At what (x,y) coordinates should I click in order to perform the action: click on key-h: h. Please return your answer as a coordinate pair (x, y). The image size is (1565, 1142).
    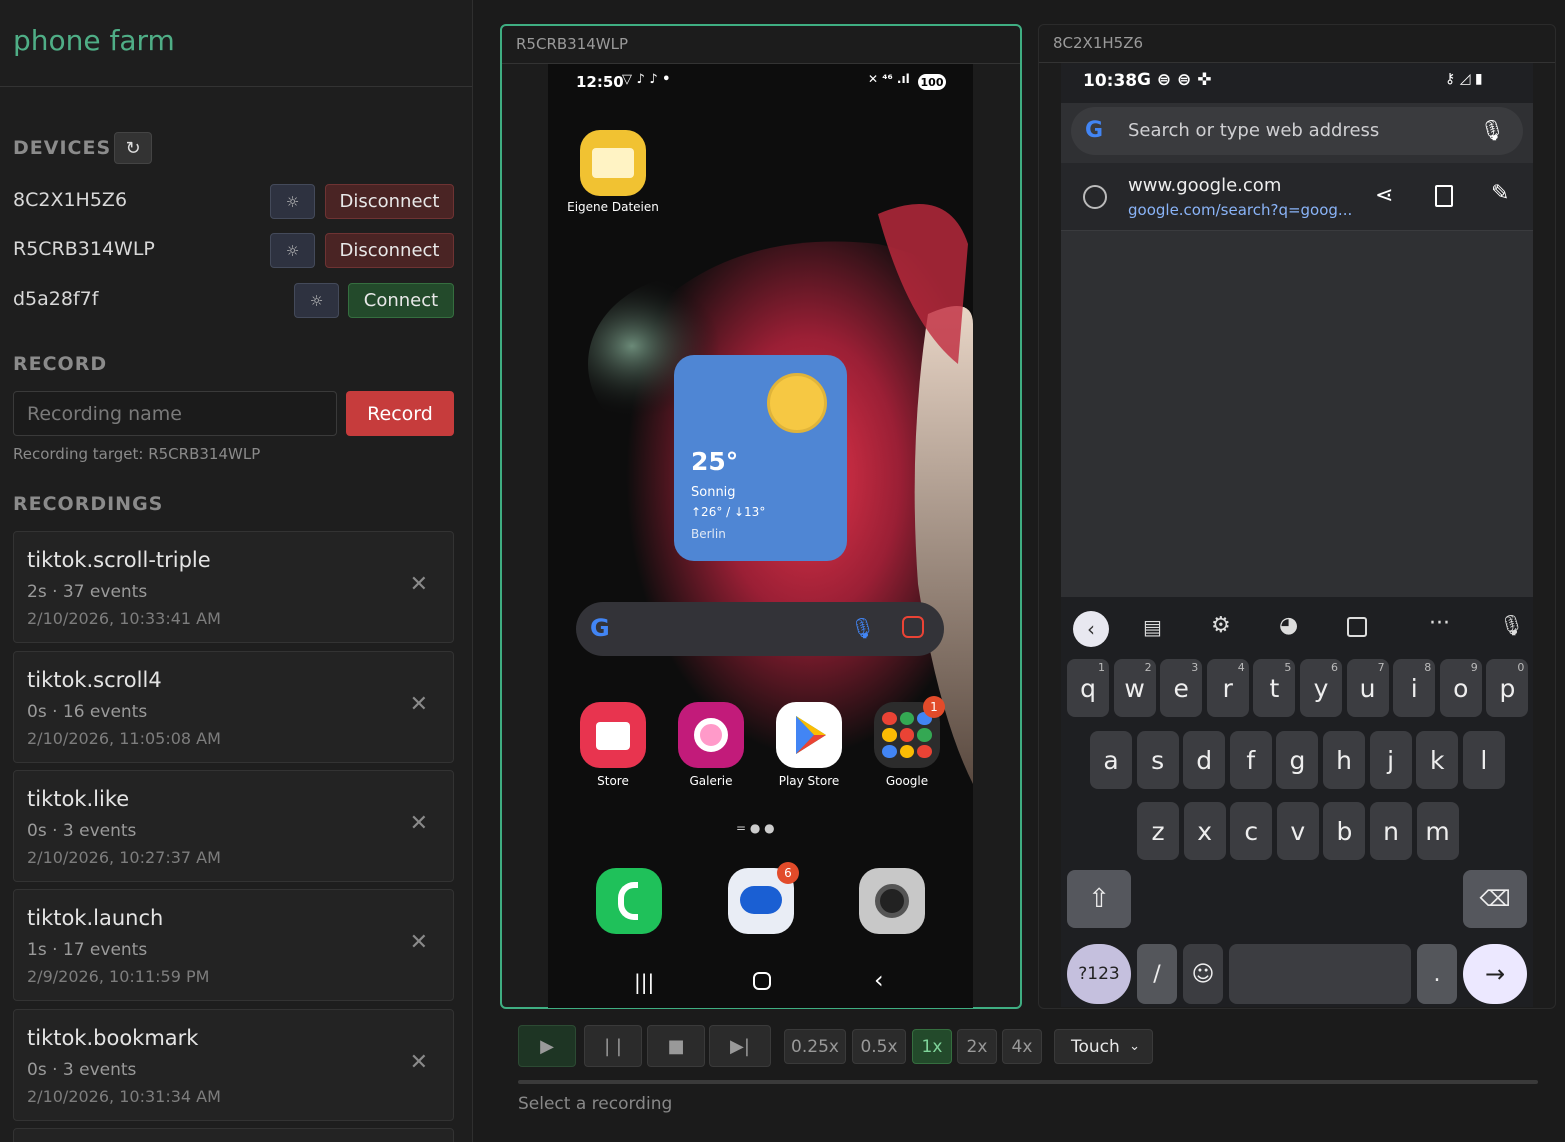
    Looking at the image, I should click on (1344, 760).